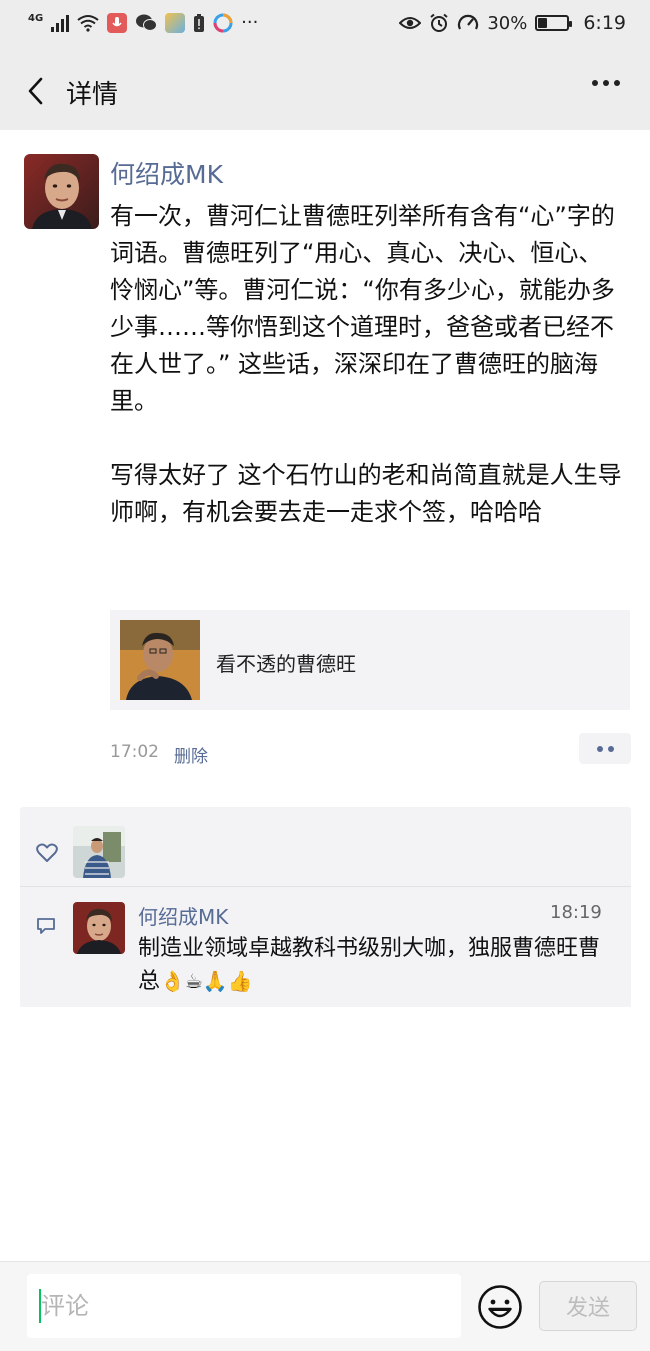 The height and width of the screenshot is (1351, 650). What do you see at coordinates (99, 928) in the screenshot?
I see `commenter-avatar` at bounding box center [99, 928].